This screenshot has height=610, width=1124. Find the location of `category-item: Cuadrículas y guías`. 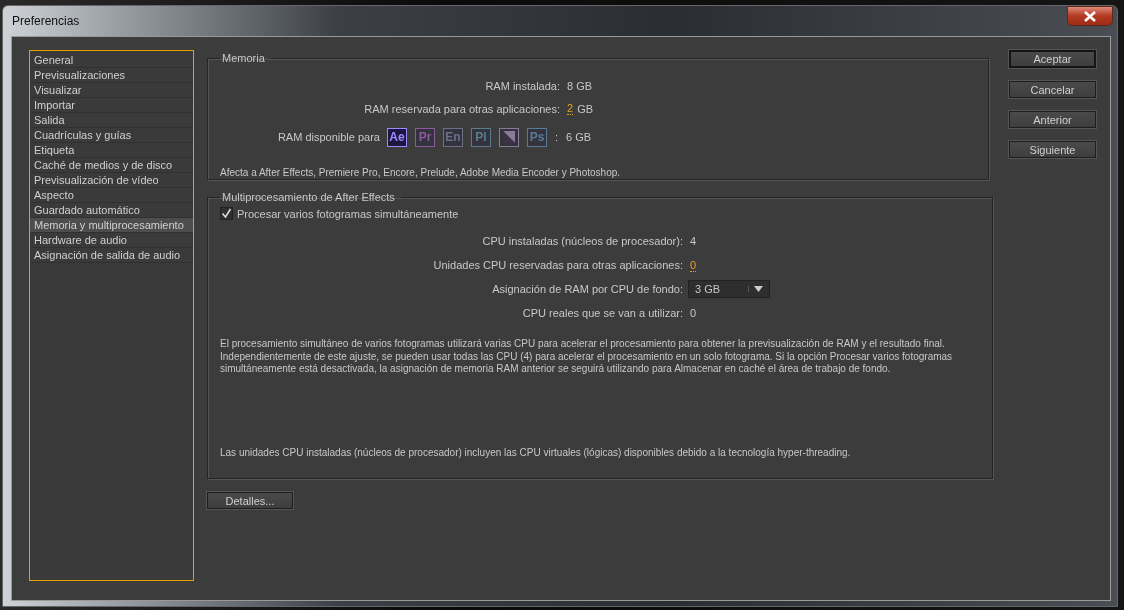

category-item: Cuadrículas y guías is located at coordinates (111, 135).